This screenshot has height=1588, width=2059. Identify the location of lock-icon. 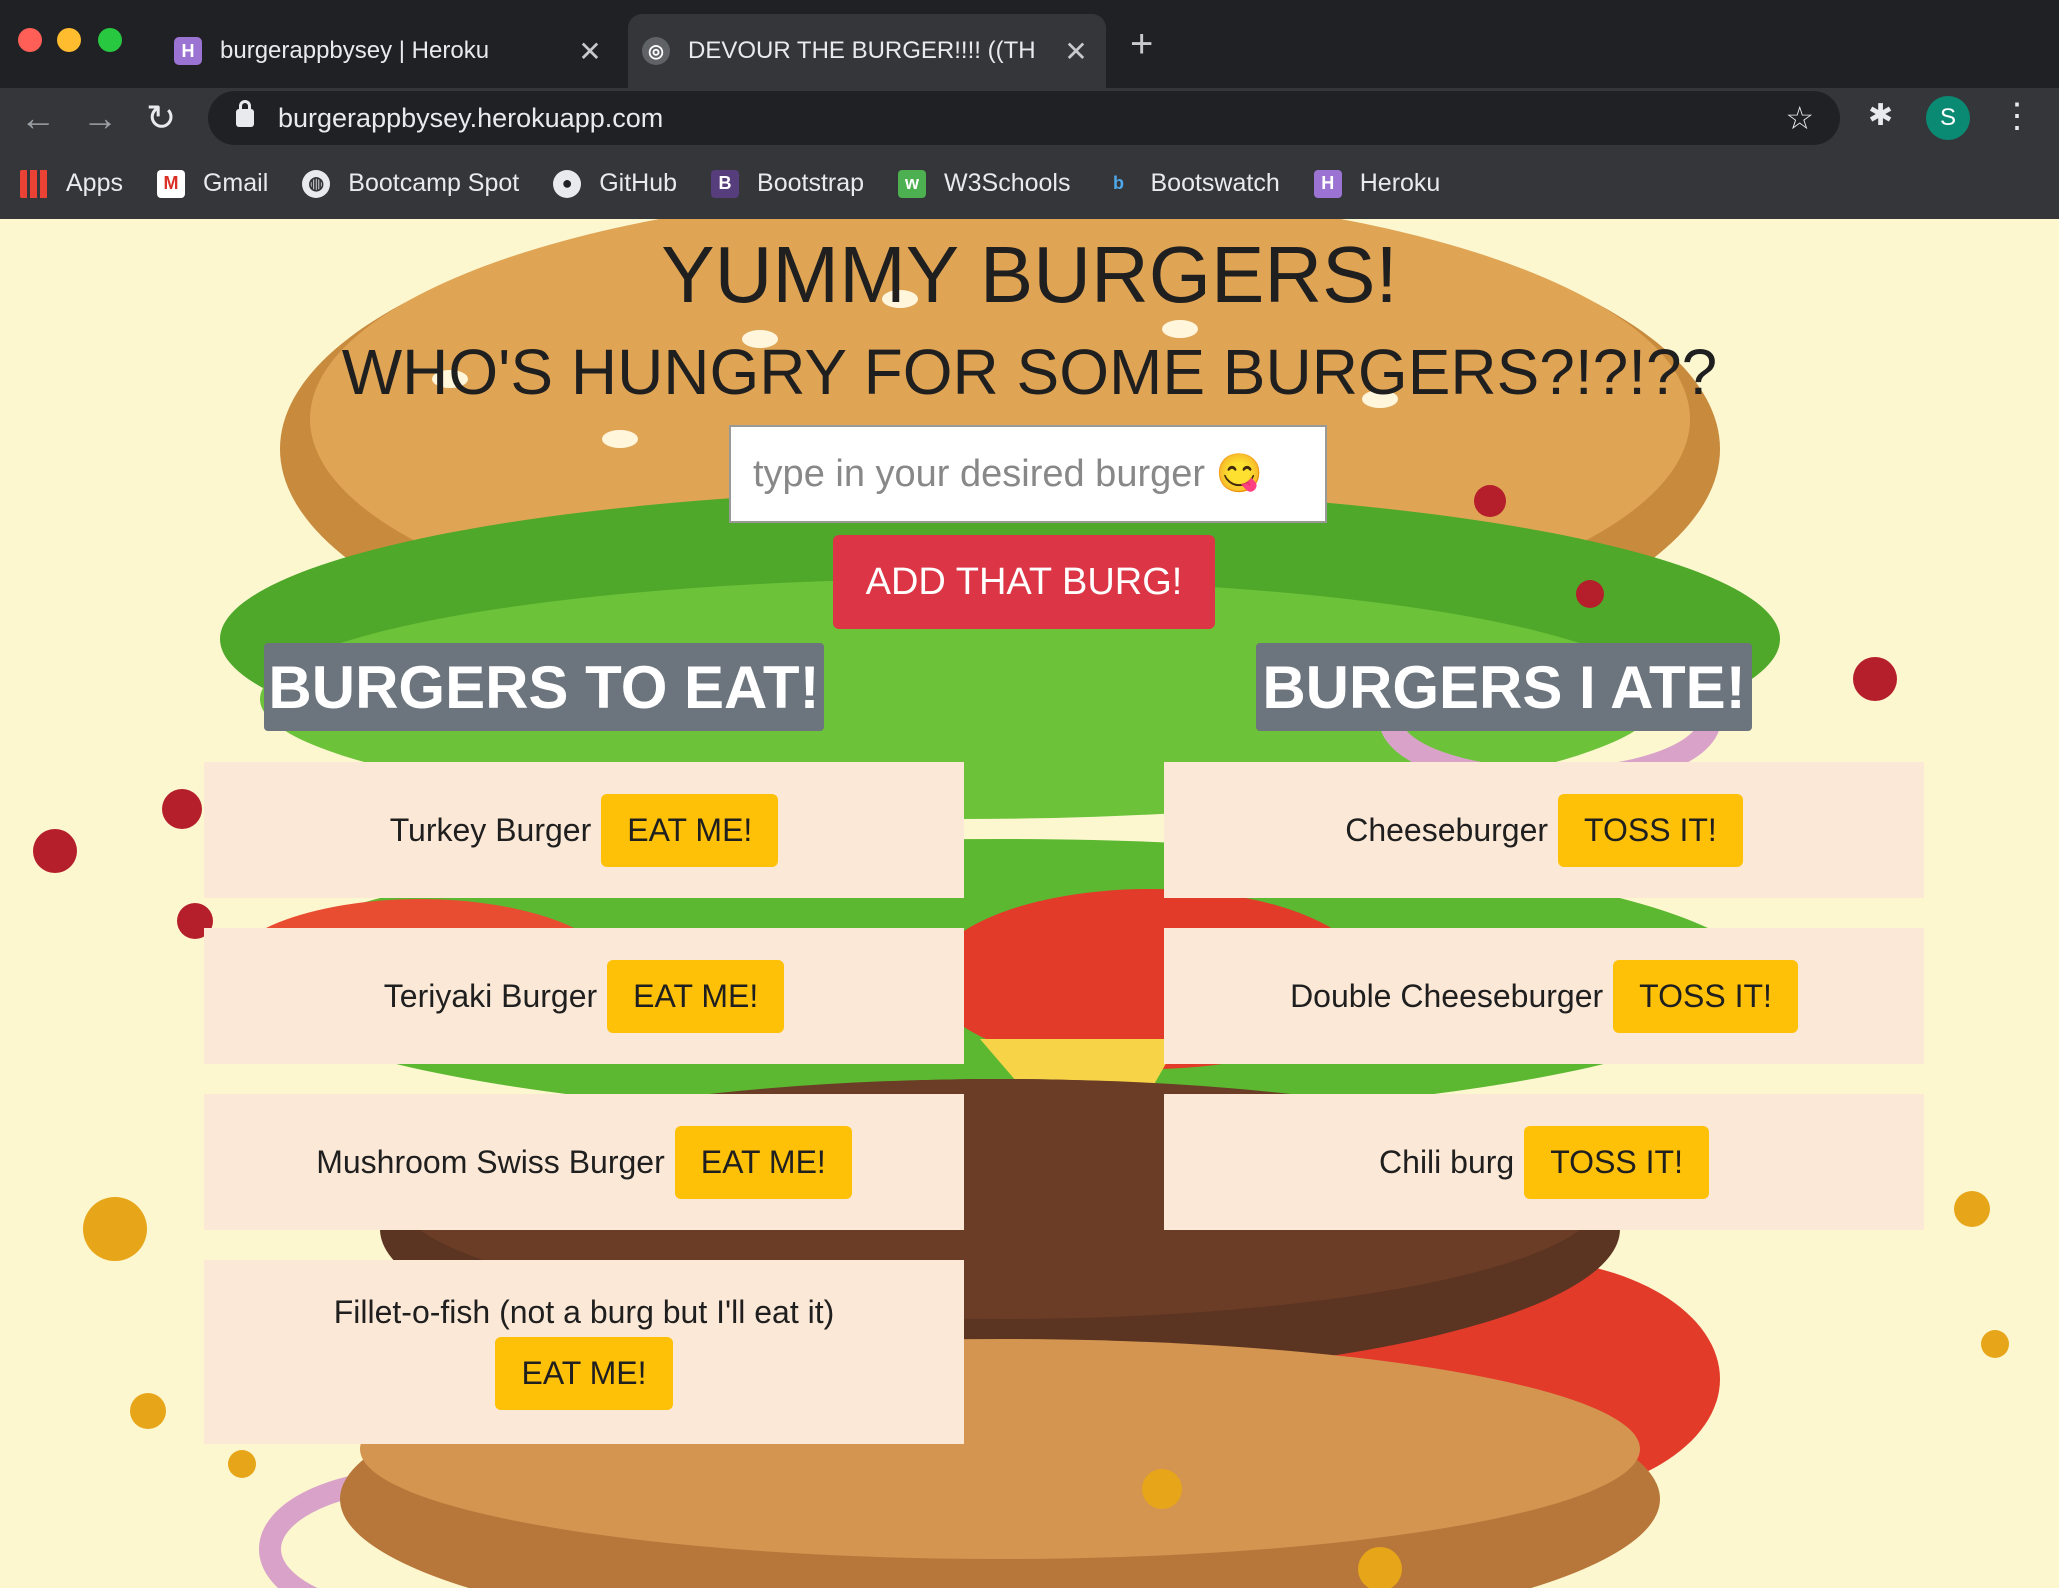
(245, 113).